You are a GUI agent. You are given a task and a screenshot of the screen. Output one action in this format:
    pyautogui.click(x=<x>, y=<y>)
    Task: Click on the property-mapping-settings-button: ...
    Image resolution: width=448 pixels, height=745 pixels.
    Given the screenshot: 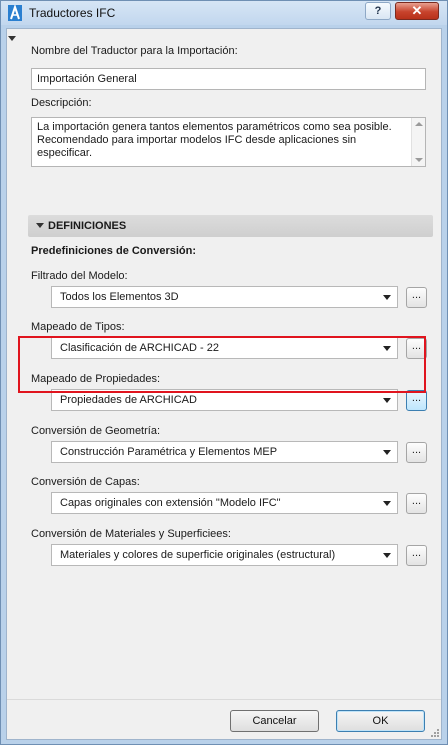 What is the action you would take?
    pyautogui.click(x=416, y=400)
    